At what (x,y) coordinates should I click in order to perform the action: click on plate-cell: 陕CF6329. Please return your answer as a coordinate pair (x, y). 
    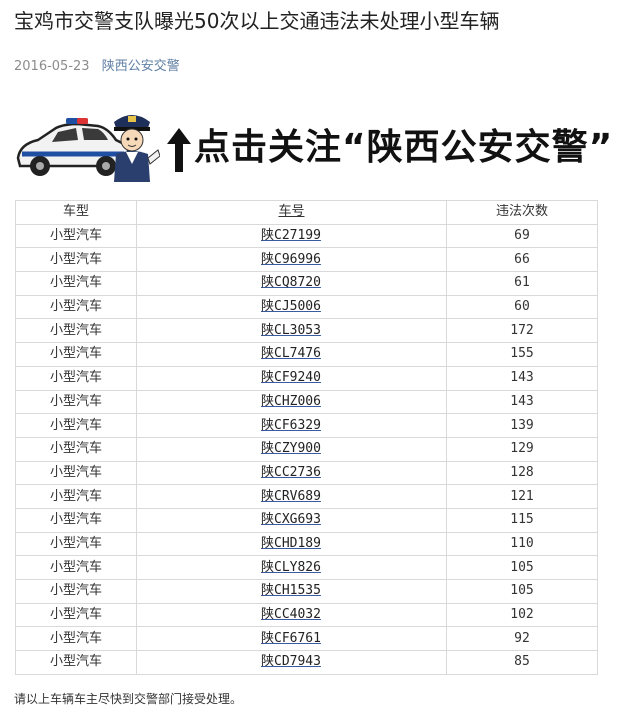
    Looking at the image, I should click on (291, 425).